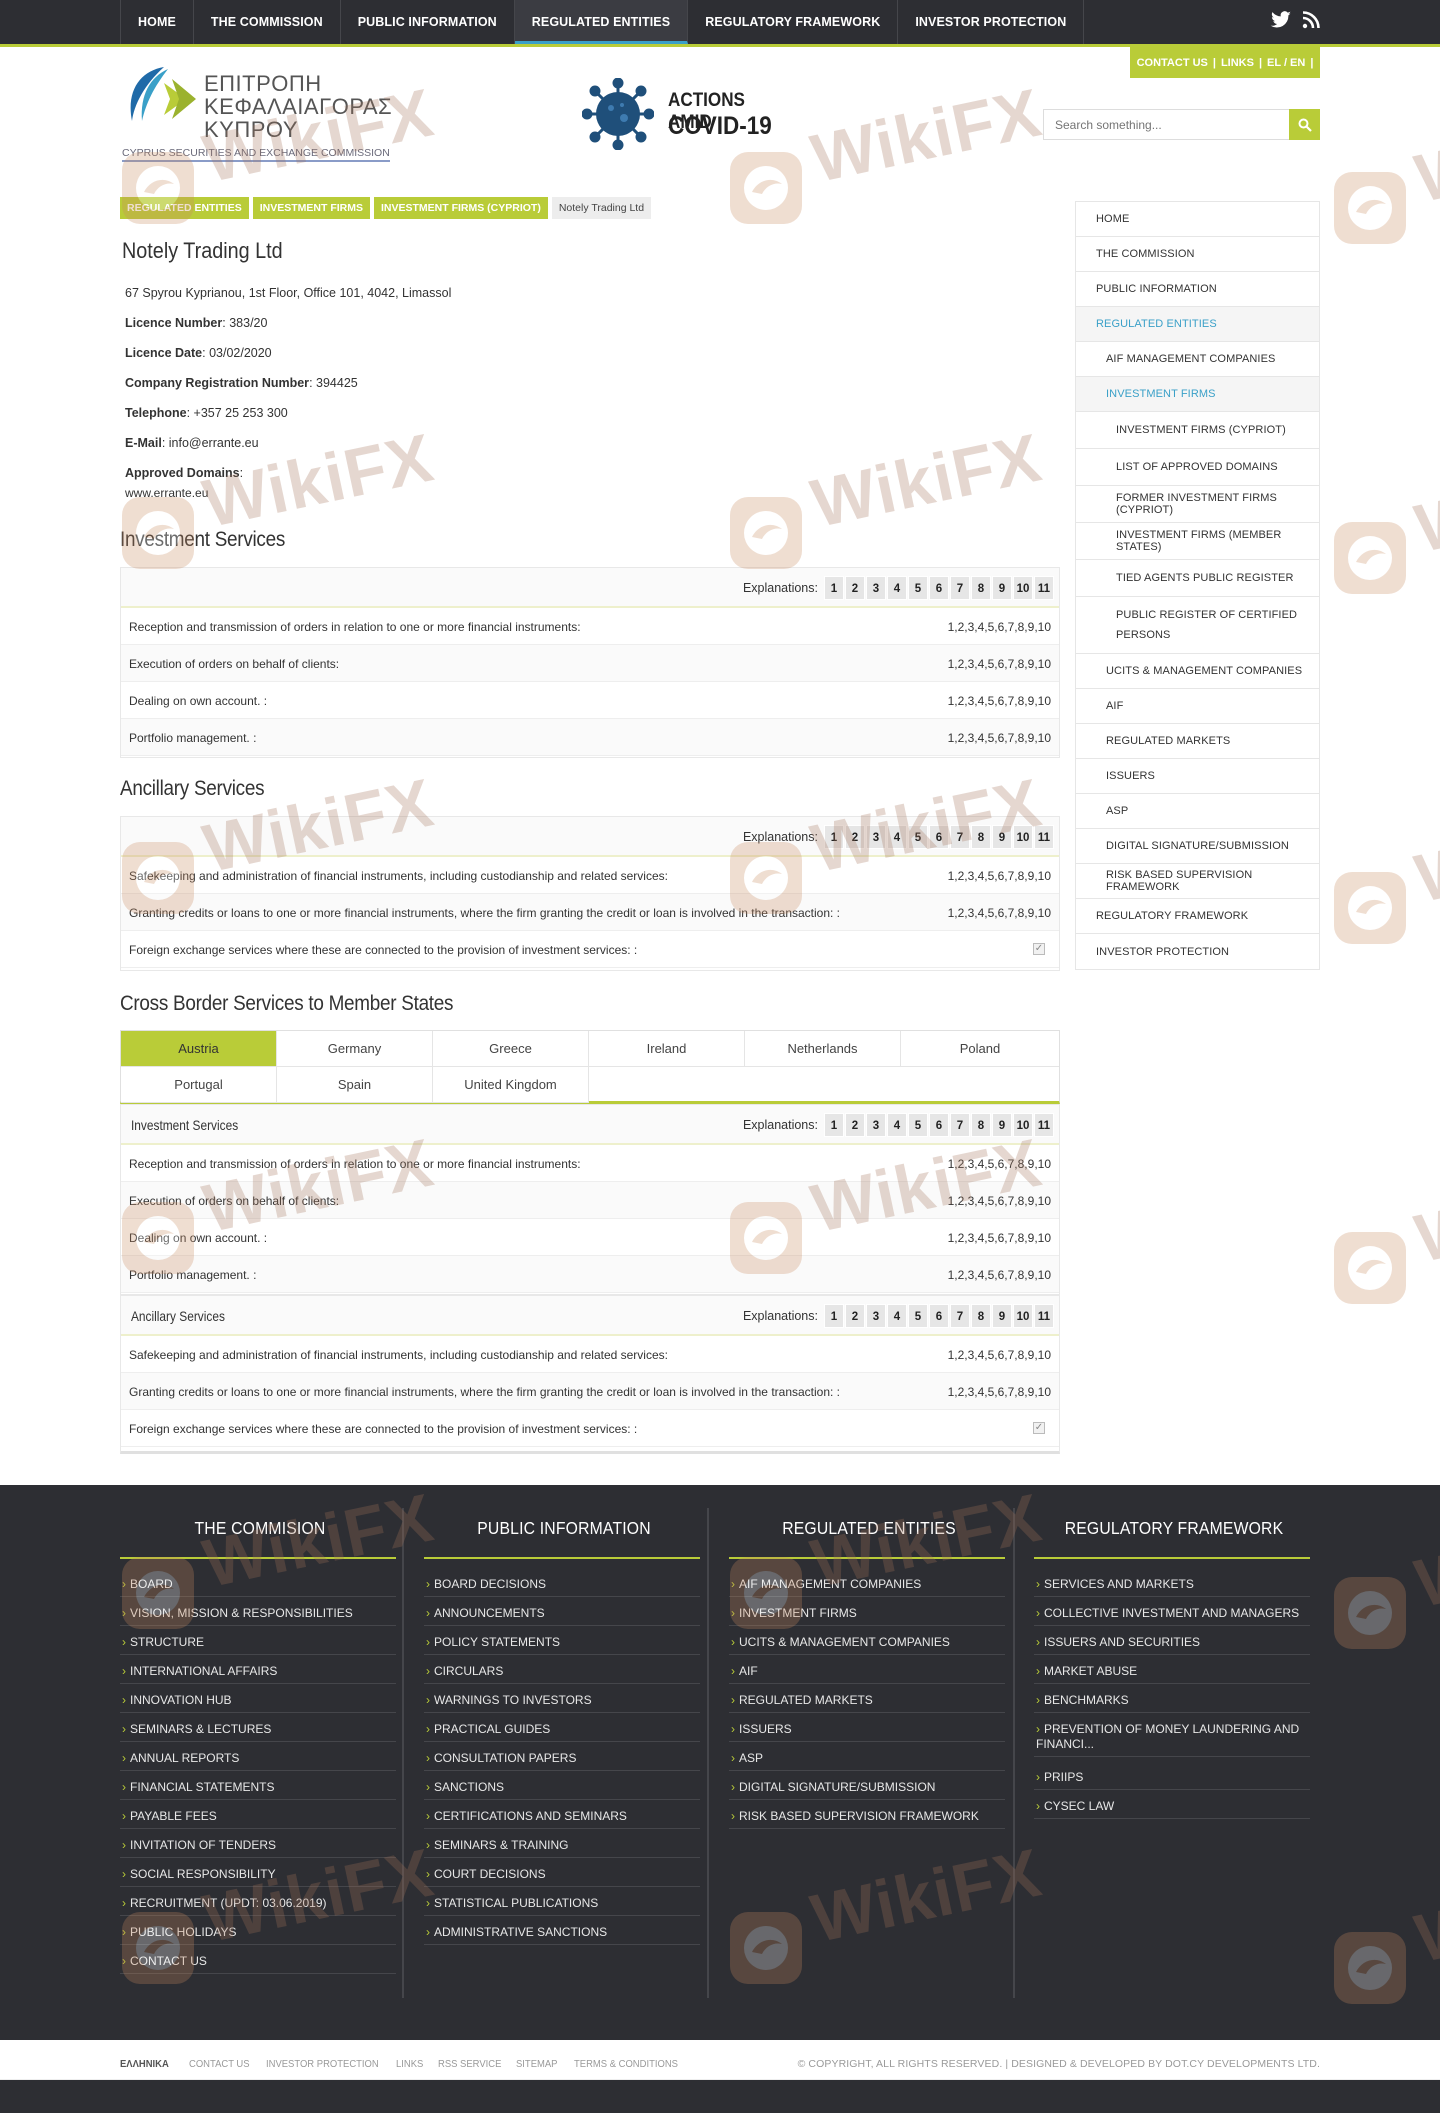 This screenshot has height=2113, width=1440. I want to click on footer-link: INVESTMENT FIRMS, so click(867, 1612).